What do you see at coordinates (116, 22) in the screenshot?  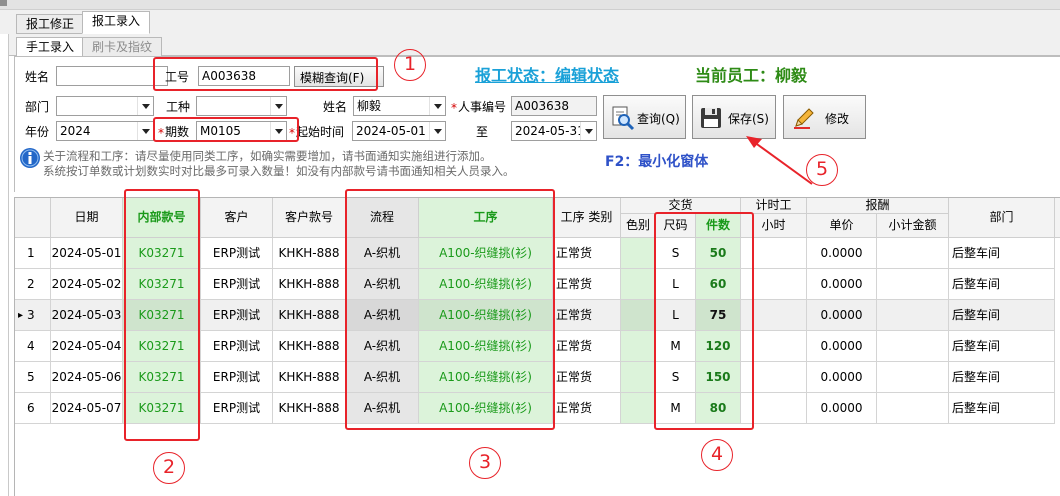 I see `tab-report-entry: 报工录入` at bounding box center [116, 22].